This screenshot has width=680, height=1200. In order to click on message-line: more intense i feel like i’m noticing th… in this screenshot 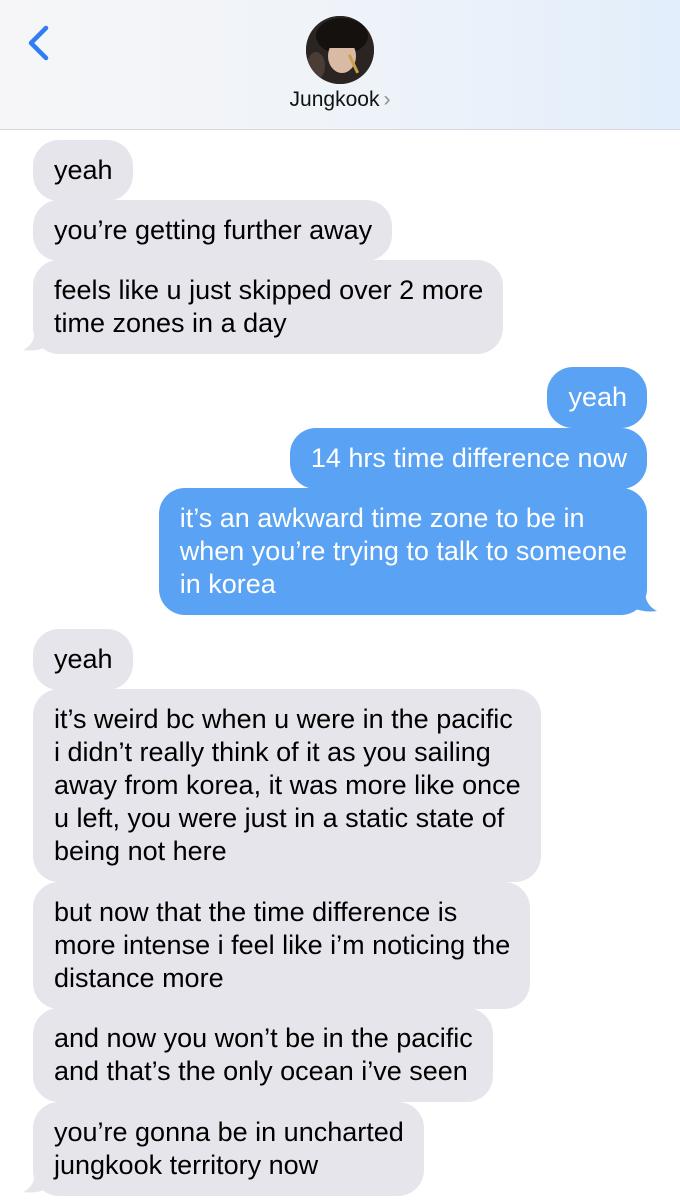, I will do `click(282, 945)`.